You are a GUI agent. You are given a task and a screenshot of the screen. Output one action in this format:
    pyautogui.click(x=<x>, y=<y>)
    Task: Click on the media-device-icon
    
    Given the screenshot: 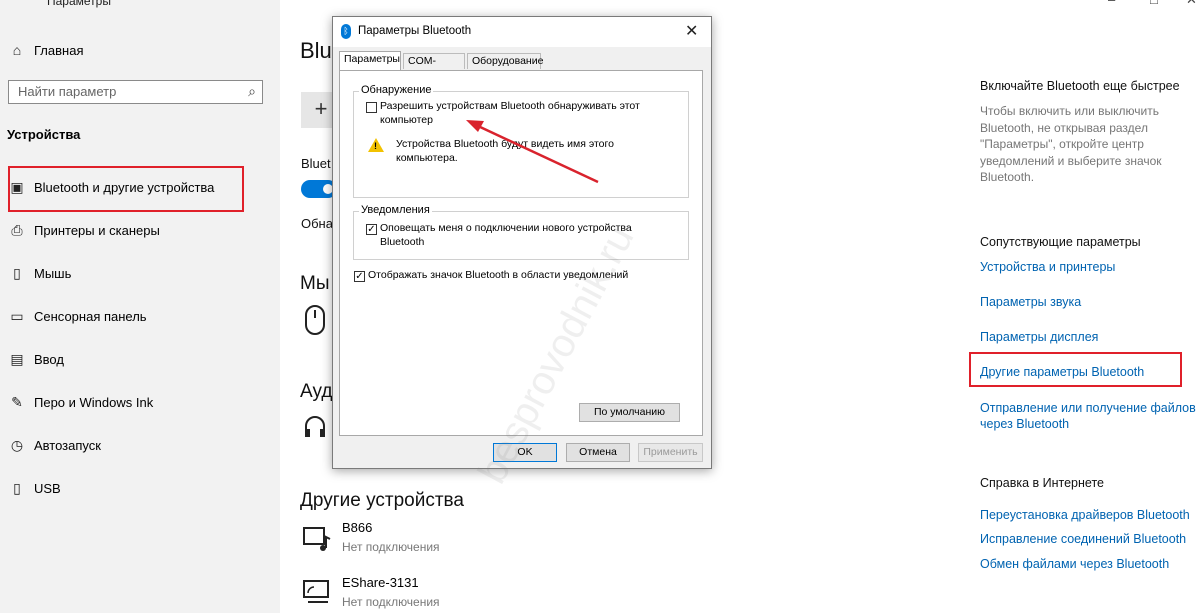 What is the action you would take?
    pyautogui.click(x=317, y=540)
    